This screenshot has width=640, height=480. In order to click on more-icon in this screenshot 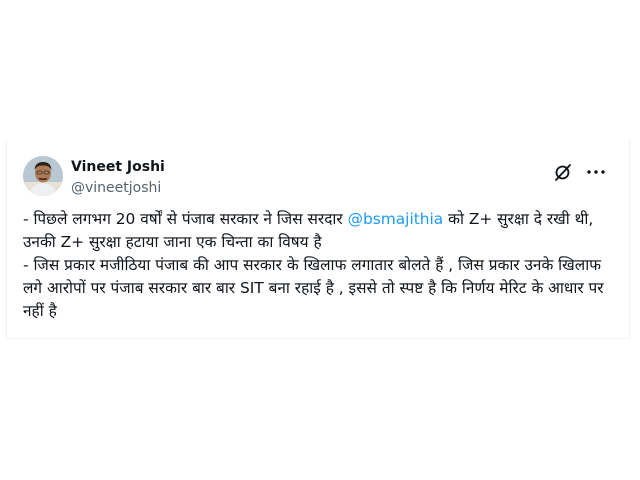, I will do `click(596, 172)`.